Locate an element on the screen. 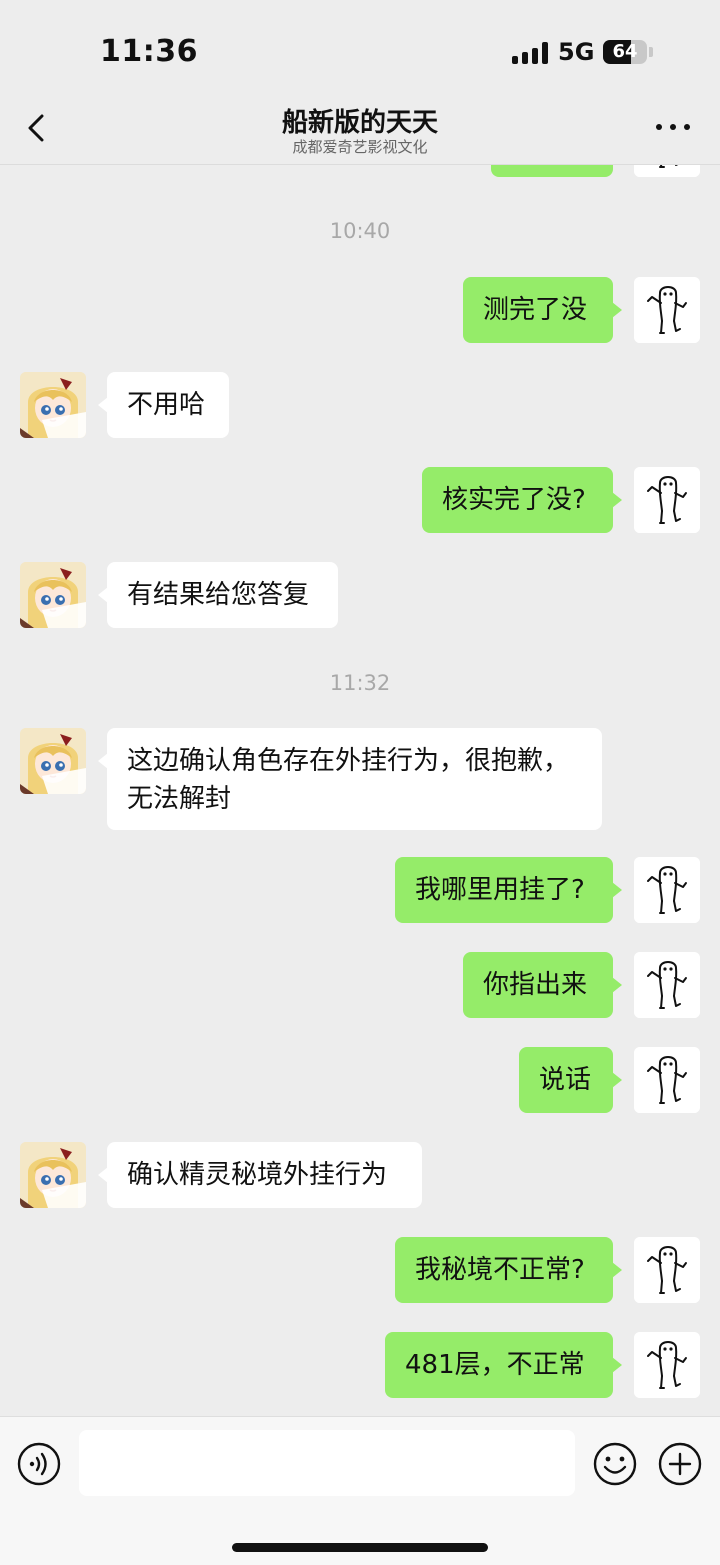  more-icon is located at coordinates (674, 127).